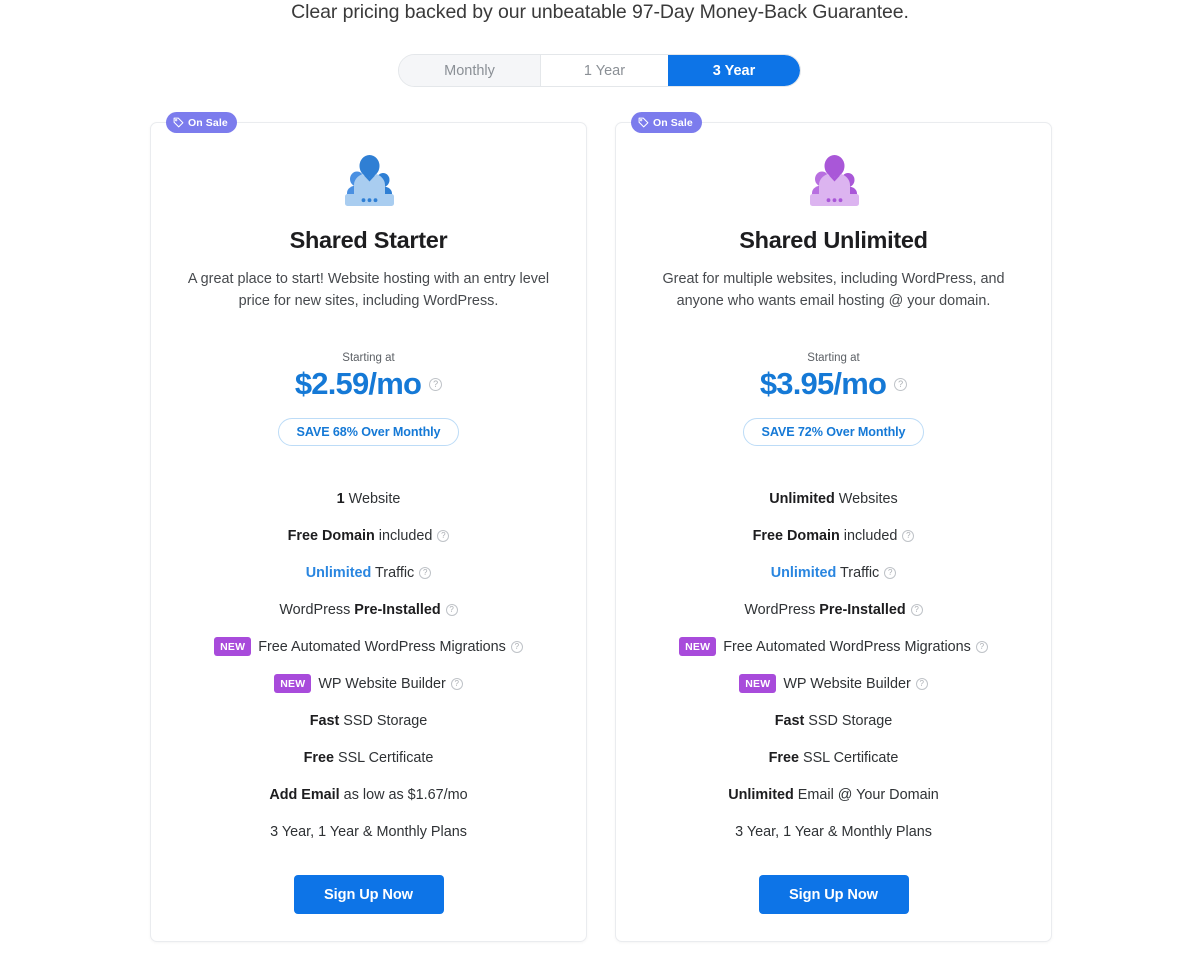 The height and width of the screenshot is (958, 1200). What do you see at coordinates (866, 794) in the screenshot?
I see `feature-text: Email @ Your Domain` at bounding box center [866, 794].